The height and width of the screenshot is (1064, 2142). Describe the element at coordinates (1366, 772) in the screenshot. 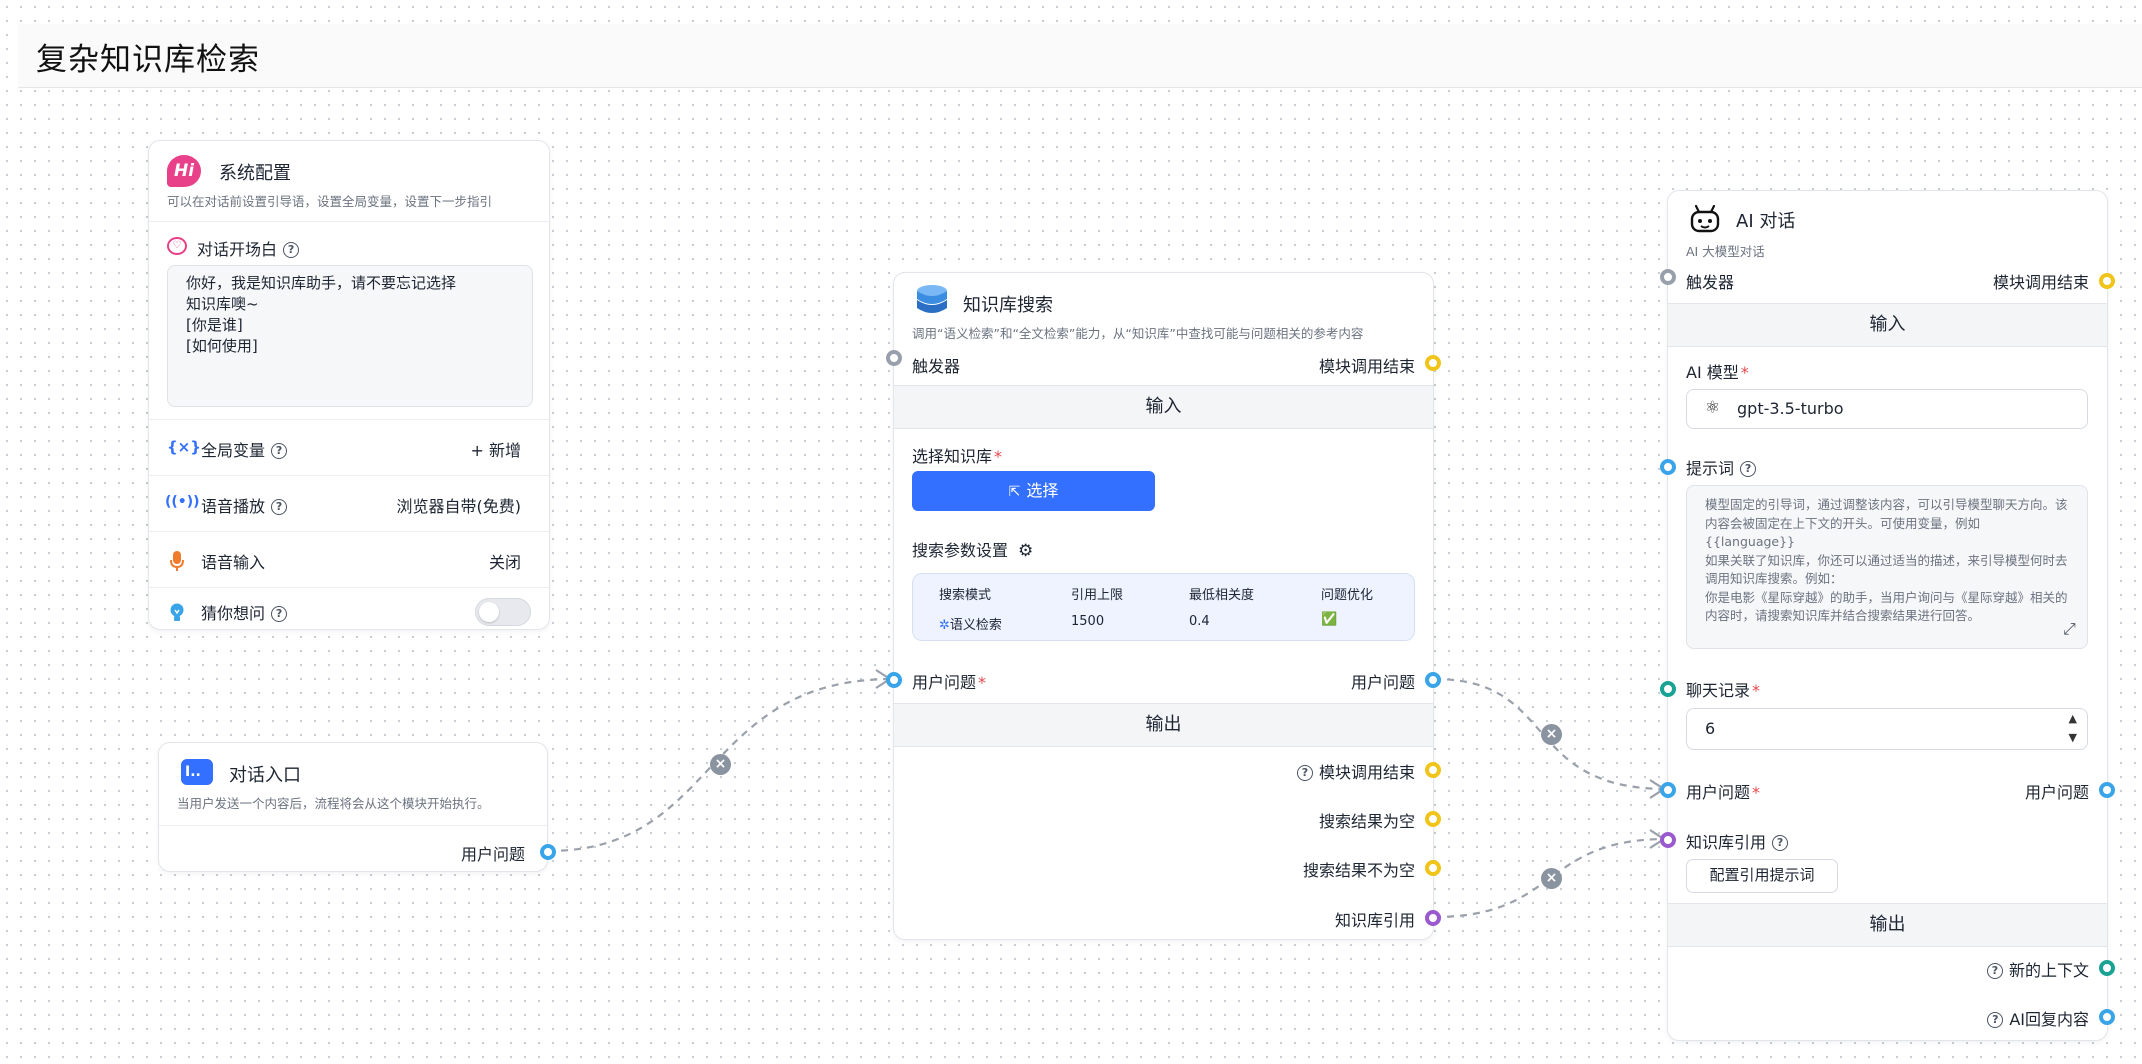

I see `output-finish-text: 模块调用结束` at that location.